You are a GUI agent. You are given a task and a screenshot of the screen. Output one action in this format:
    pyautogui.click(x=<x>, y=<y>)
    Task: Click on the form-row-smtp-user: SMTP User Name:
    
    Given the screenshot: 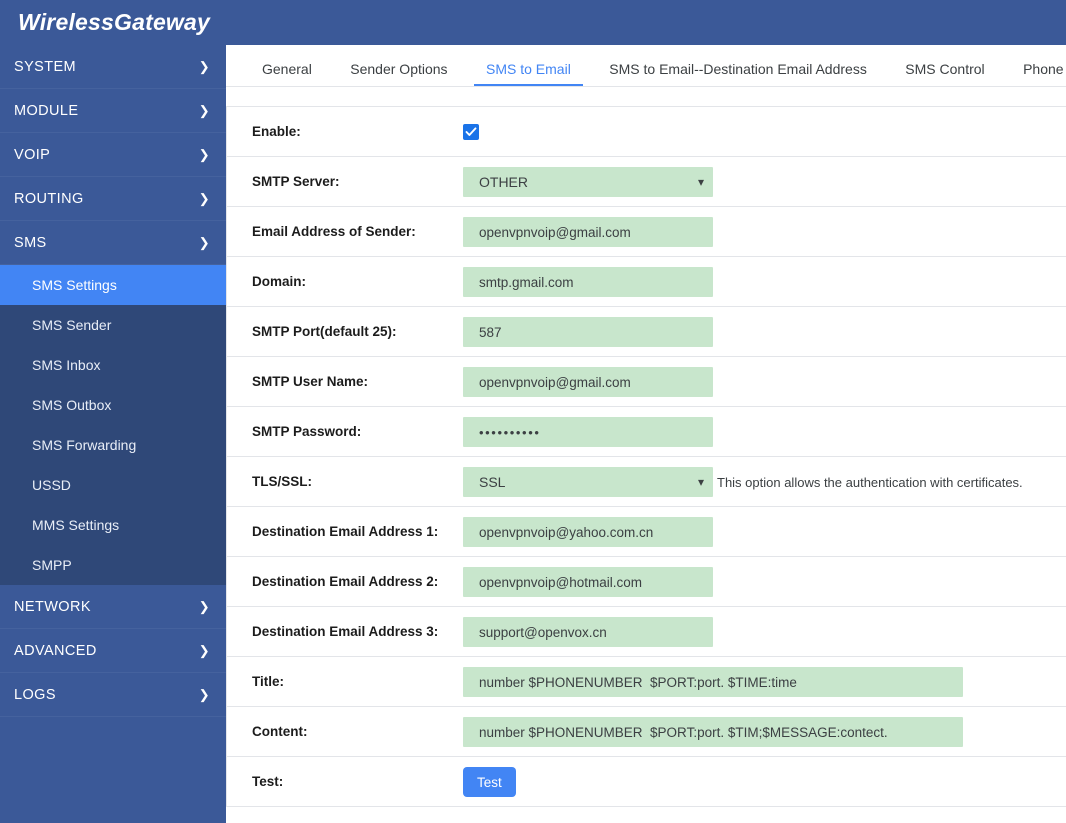 What is the action you would take?
    pyautogui.click(x=646, y=382)
    